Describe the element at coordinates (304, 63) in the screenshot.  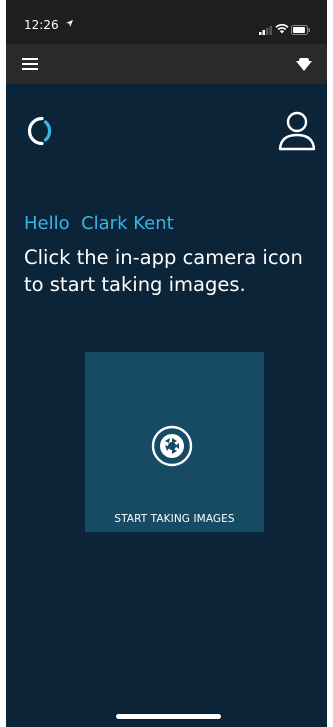
I see `dropdown-icon` at that location.